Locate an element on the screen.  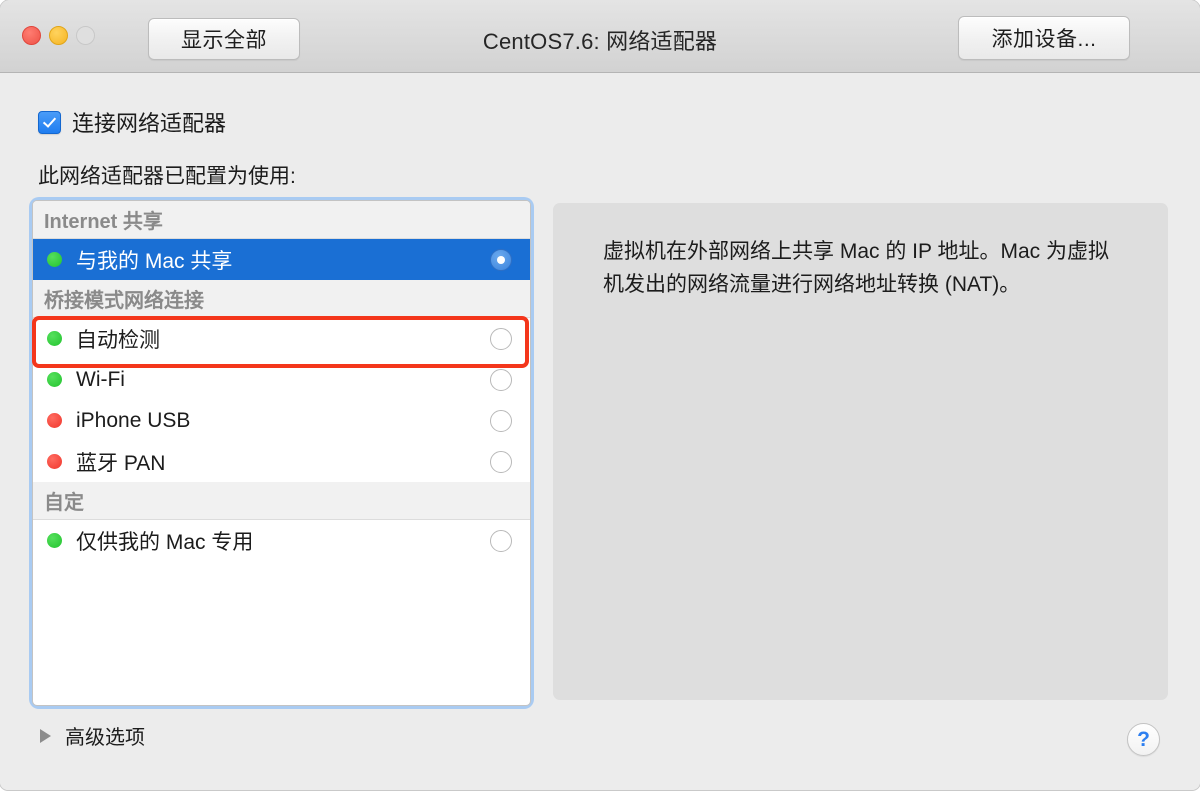
network-option-row: 与我的 Mac 共享 is located at coordinates (281, 259).